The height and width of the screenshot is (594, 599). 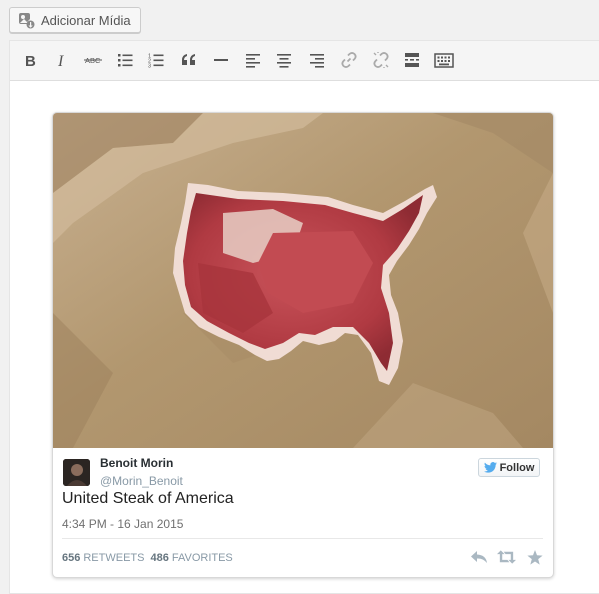 I want to click on horizontal-line-icon, so click(x=221, y=60).